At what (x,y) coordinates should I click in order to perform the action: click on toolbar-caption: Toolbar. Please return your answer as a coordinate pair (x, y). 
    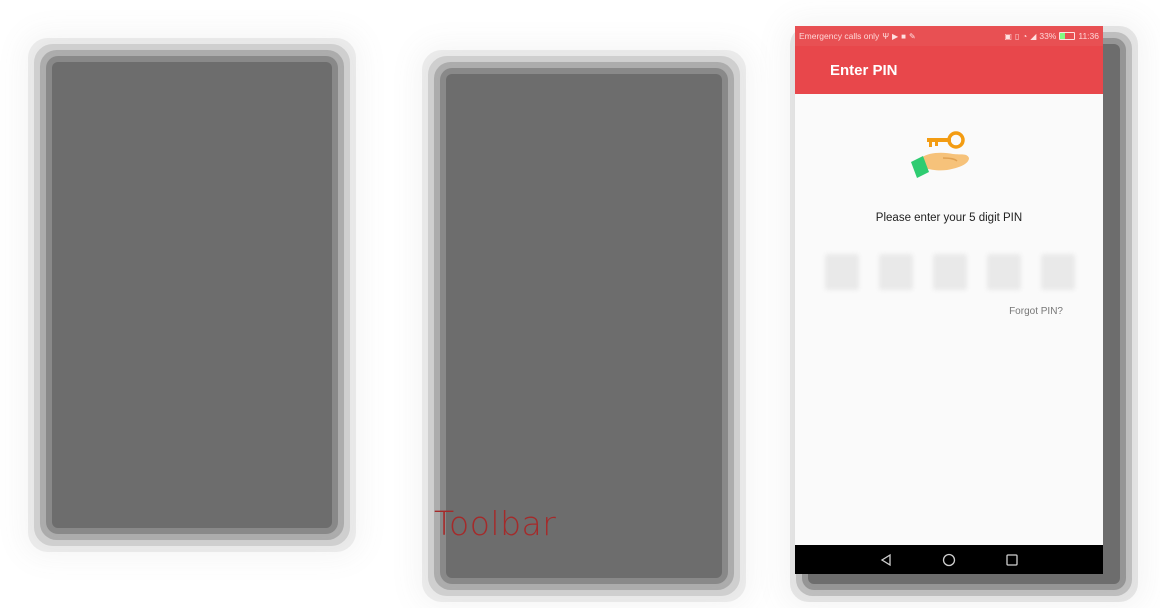
    Looking at the image, I should click on (495, 523).